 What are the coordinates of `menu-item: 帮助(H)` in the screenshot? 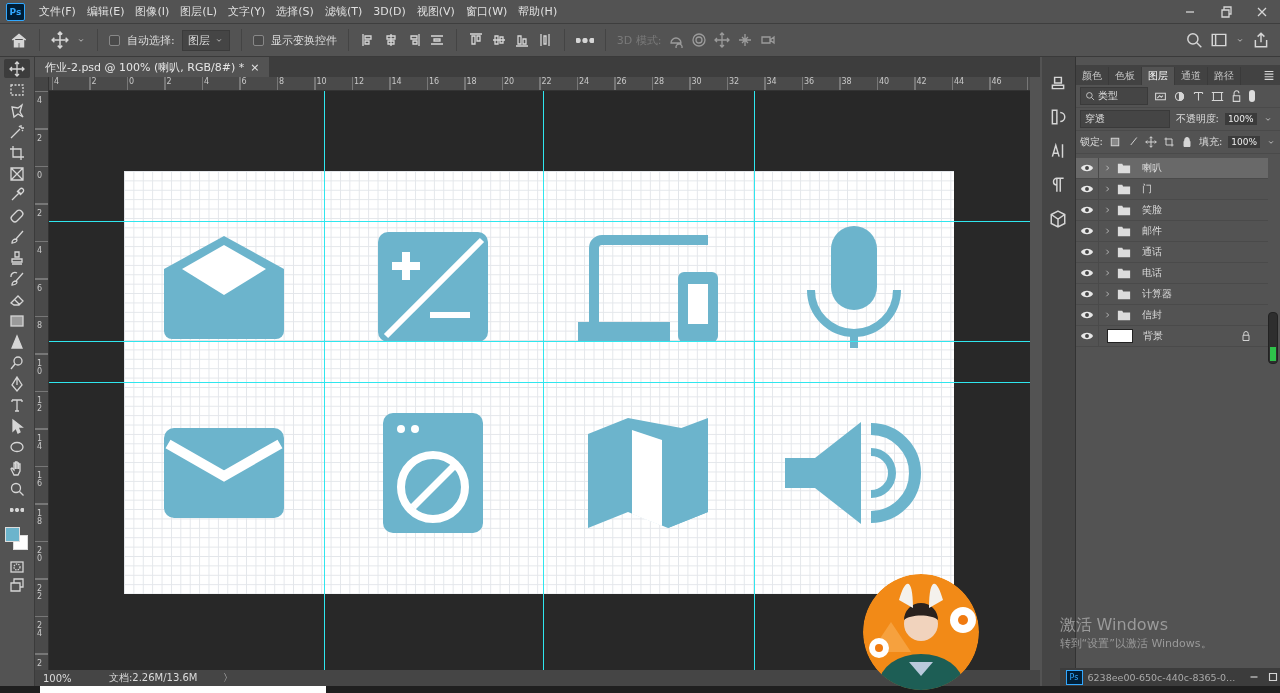 It's located at (538, 11).